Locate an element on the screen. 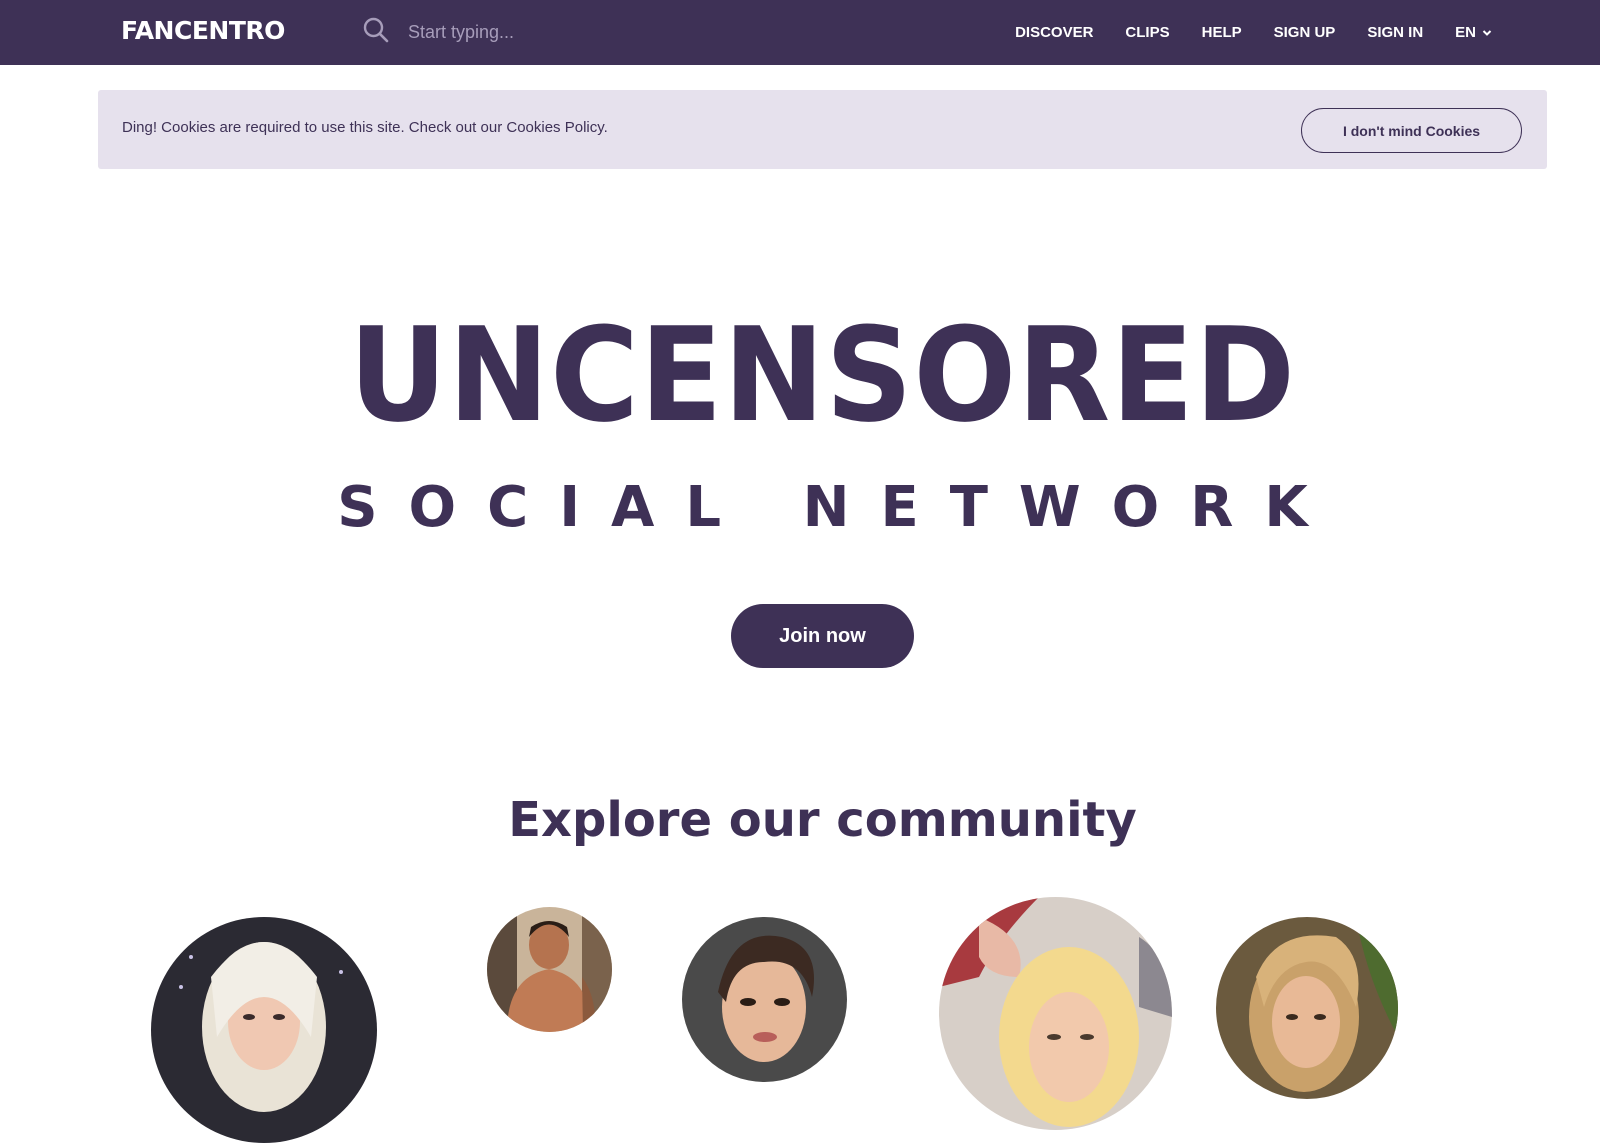 Image resolution: width=1600 pixels, height=1143 pixels. chevron-down-icon is located at coordinates (1487, 32).